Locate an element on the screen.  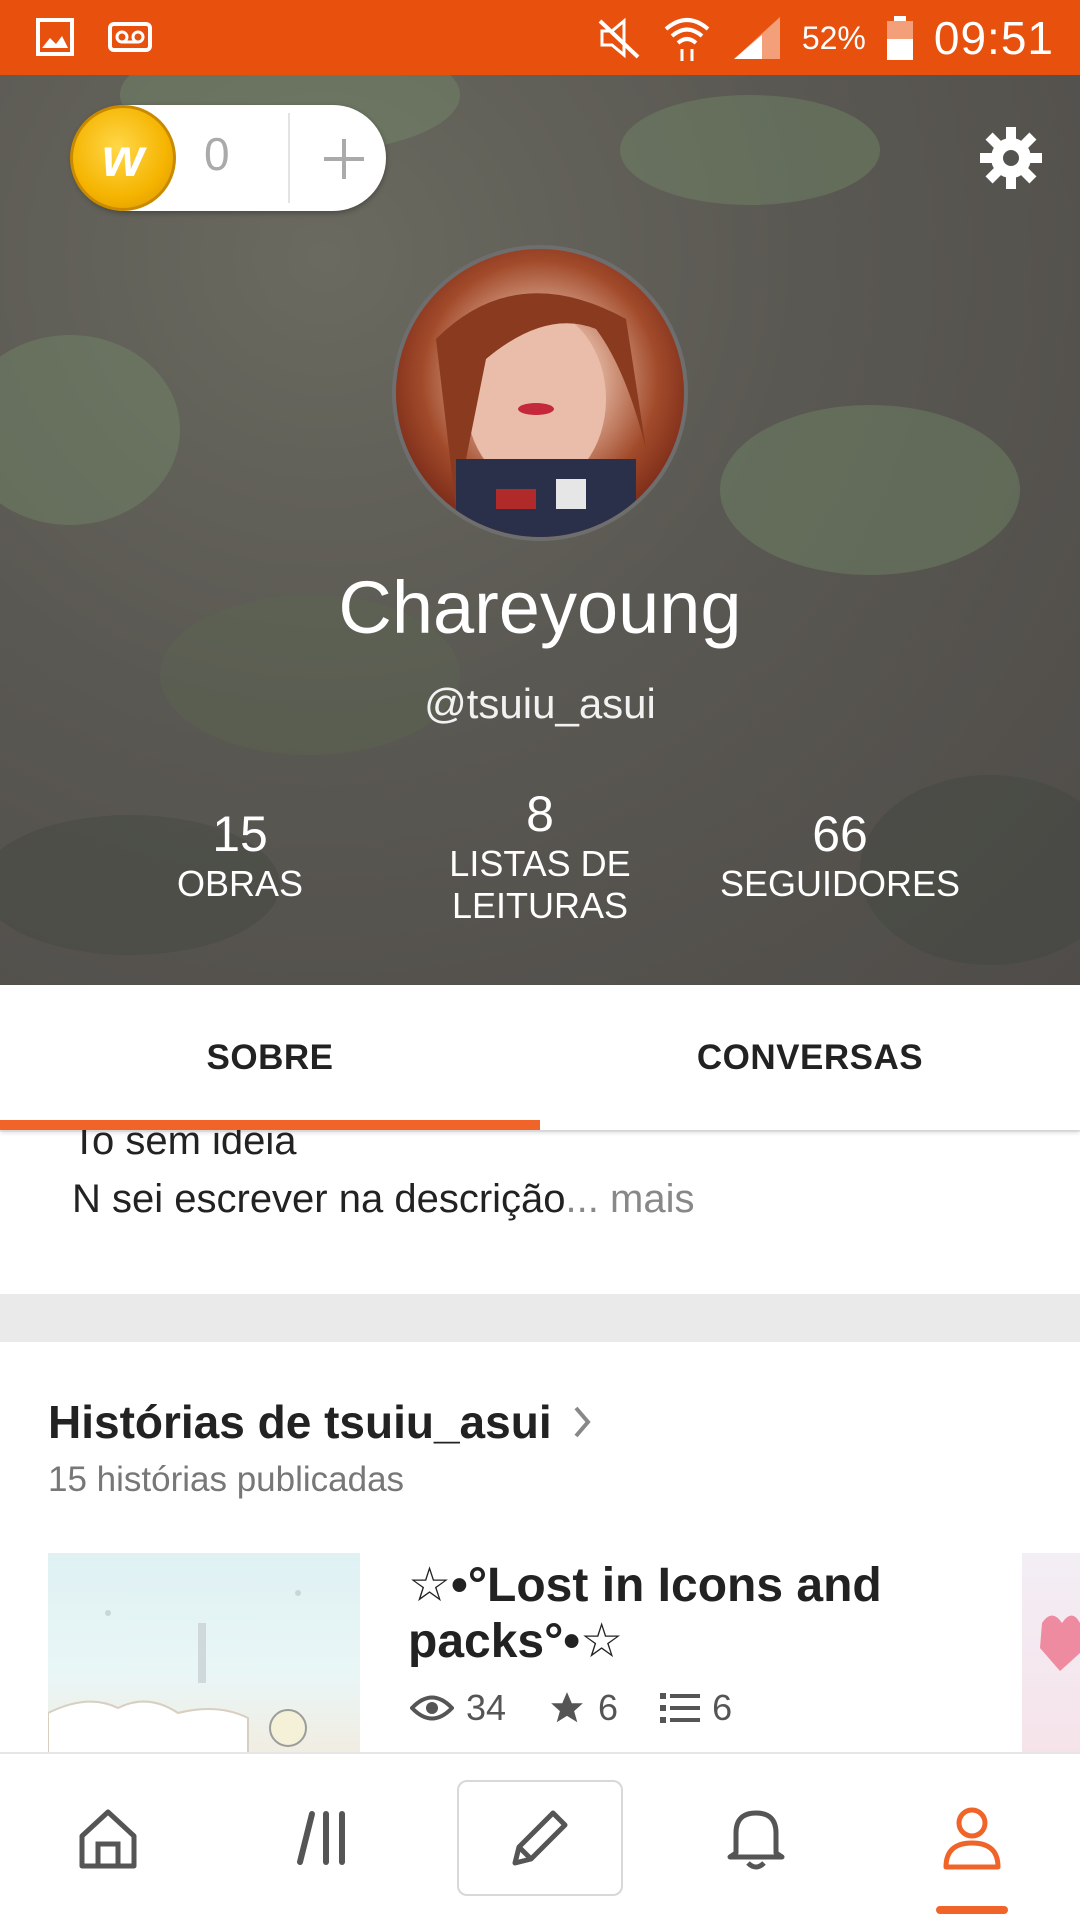
status-bar: 52% 09:51 is located at coordinates (540, 37).